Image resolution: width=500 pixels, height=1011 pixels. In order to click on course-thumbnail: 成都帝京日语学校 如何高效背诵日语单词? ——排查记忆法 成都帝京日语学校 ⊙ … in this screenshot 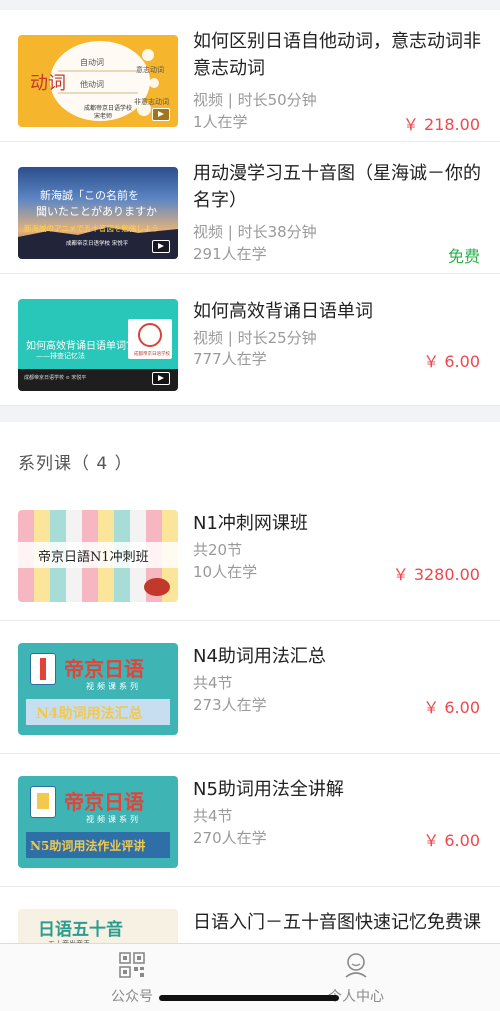, I will do `click(98, 345)`.